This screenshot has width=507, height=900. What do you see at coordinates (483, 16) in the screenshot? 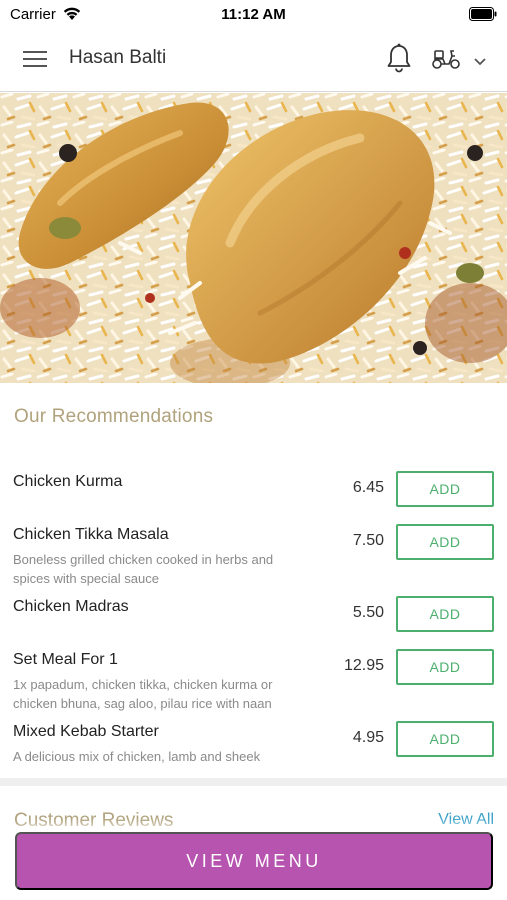
I see `battery-icon` at bounding box center [483, 16].